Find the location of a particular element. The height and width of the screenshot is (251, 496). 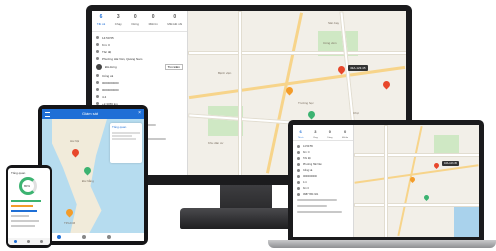

phone-screen: Tổng quan 80% is located at coordinates (29, 206).